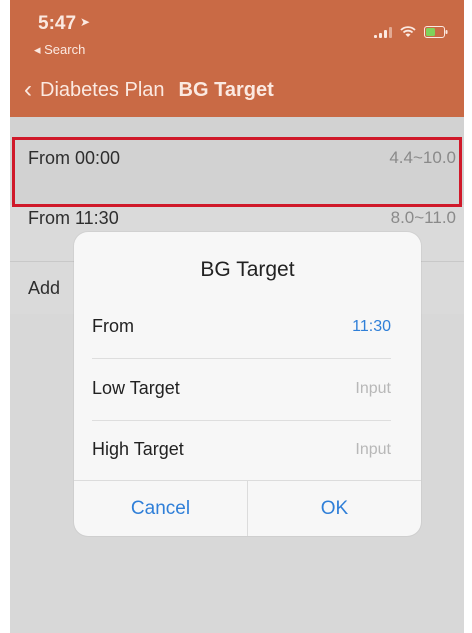 This screenshot has height=633, width=472. I want to click on cancel-button: Cancel, so click(161, 508).